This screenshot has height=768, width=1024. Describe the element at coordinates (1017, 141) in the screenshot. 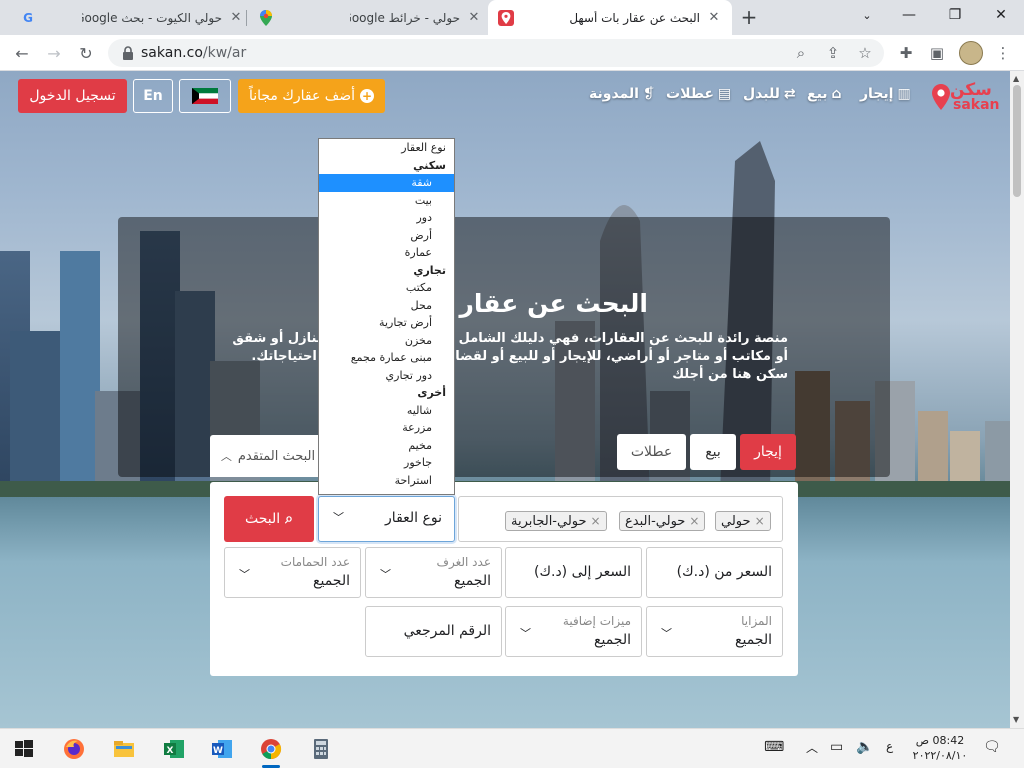

I see `scrollbar-thumb` at that location.